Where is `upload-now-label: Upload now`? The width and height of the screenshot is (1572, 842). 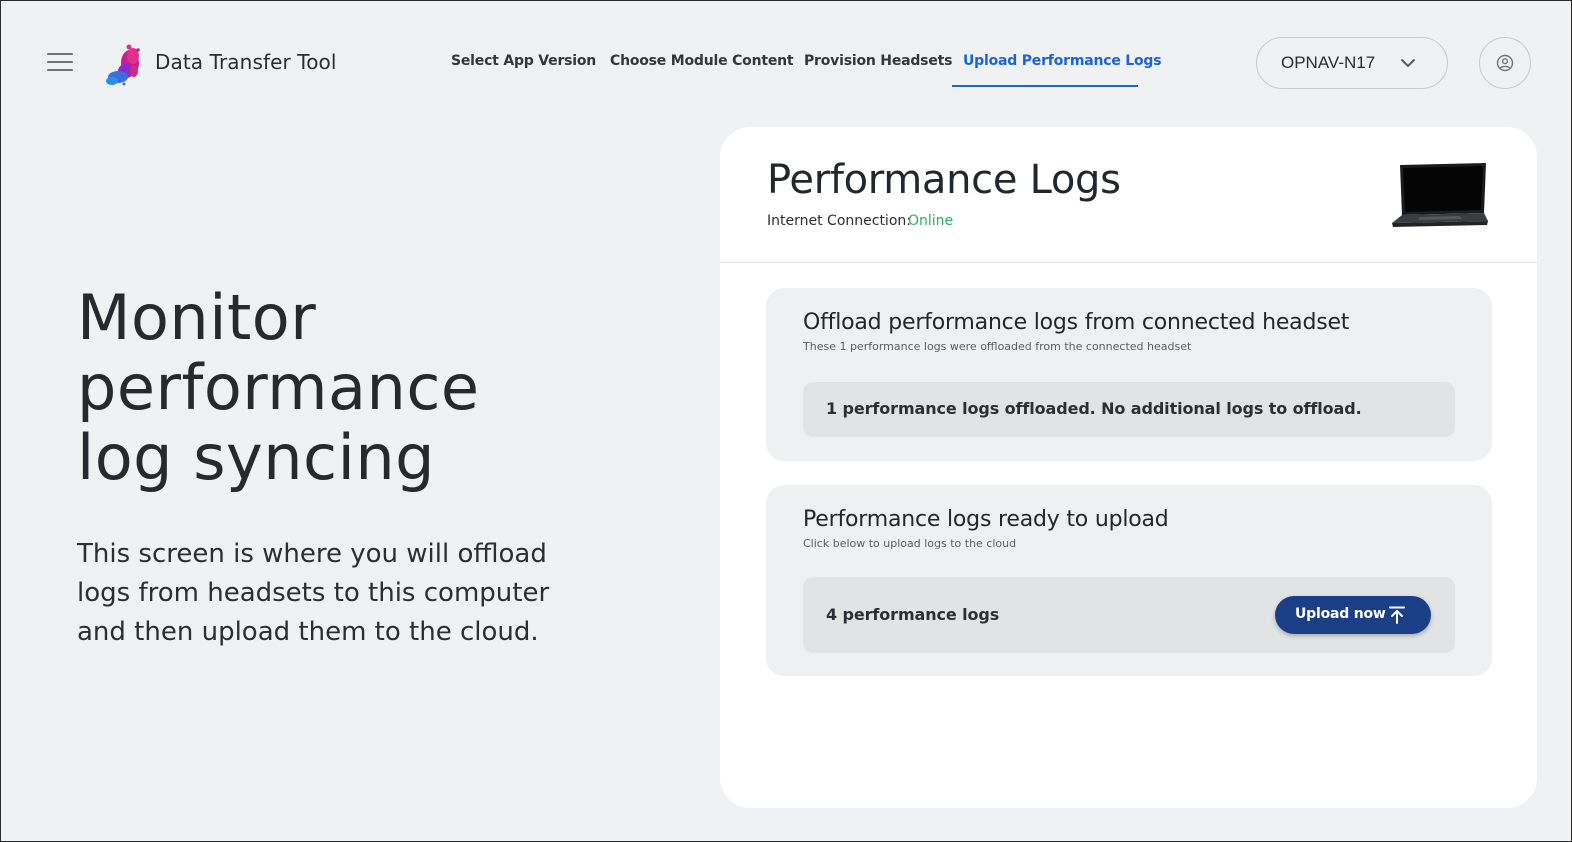 upload-now-label: Upload now is located at coordinates (1340, 614).